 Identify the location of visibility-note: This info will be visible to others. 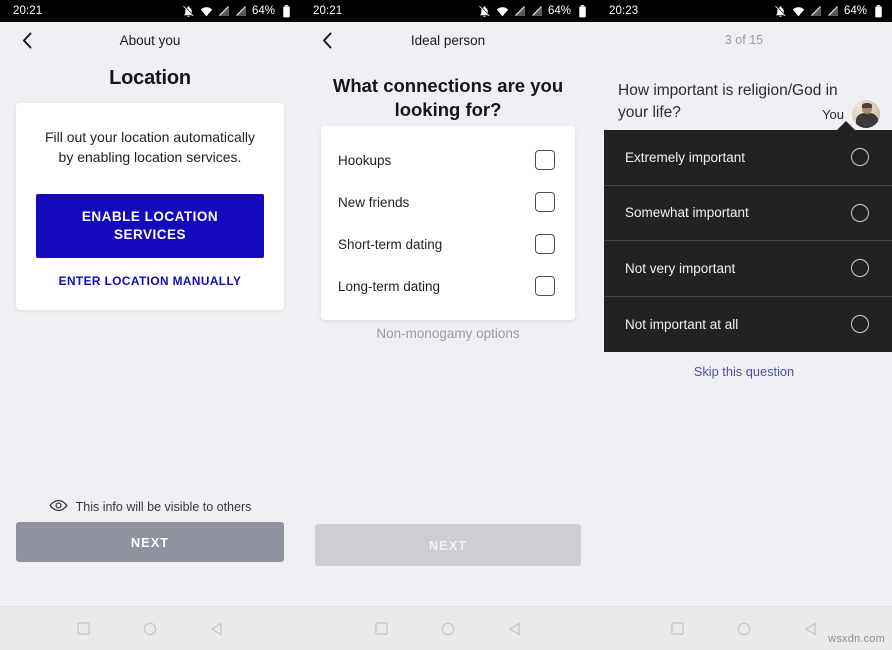
(150, 507).